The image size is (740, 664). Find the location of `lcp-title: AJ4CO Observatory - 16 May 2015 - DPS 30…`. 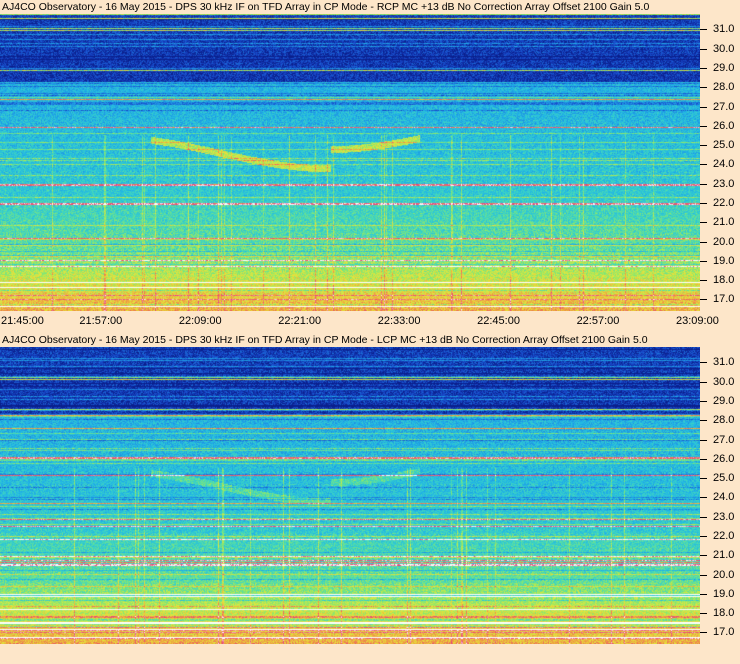

lcp-title: AJ4CO Observatory - 16 May 2015 - DPS 30… is located at coordinates (325, 340).